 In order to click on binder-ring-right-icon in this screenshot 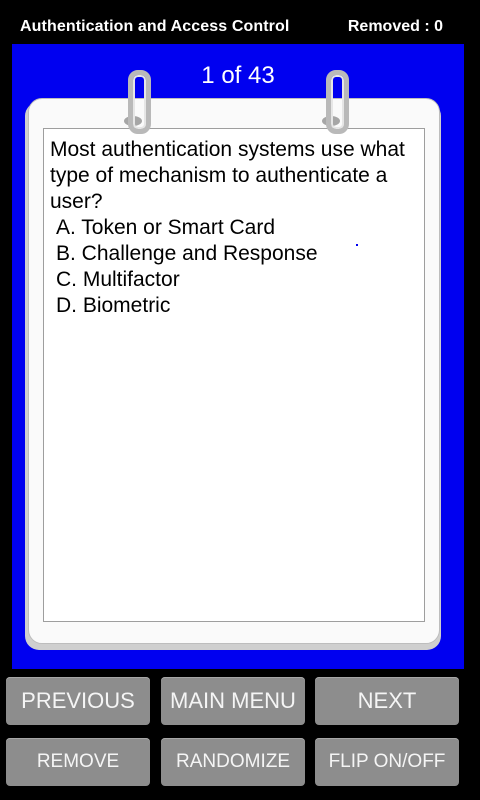, I will do `click(337, 102)`.